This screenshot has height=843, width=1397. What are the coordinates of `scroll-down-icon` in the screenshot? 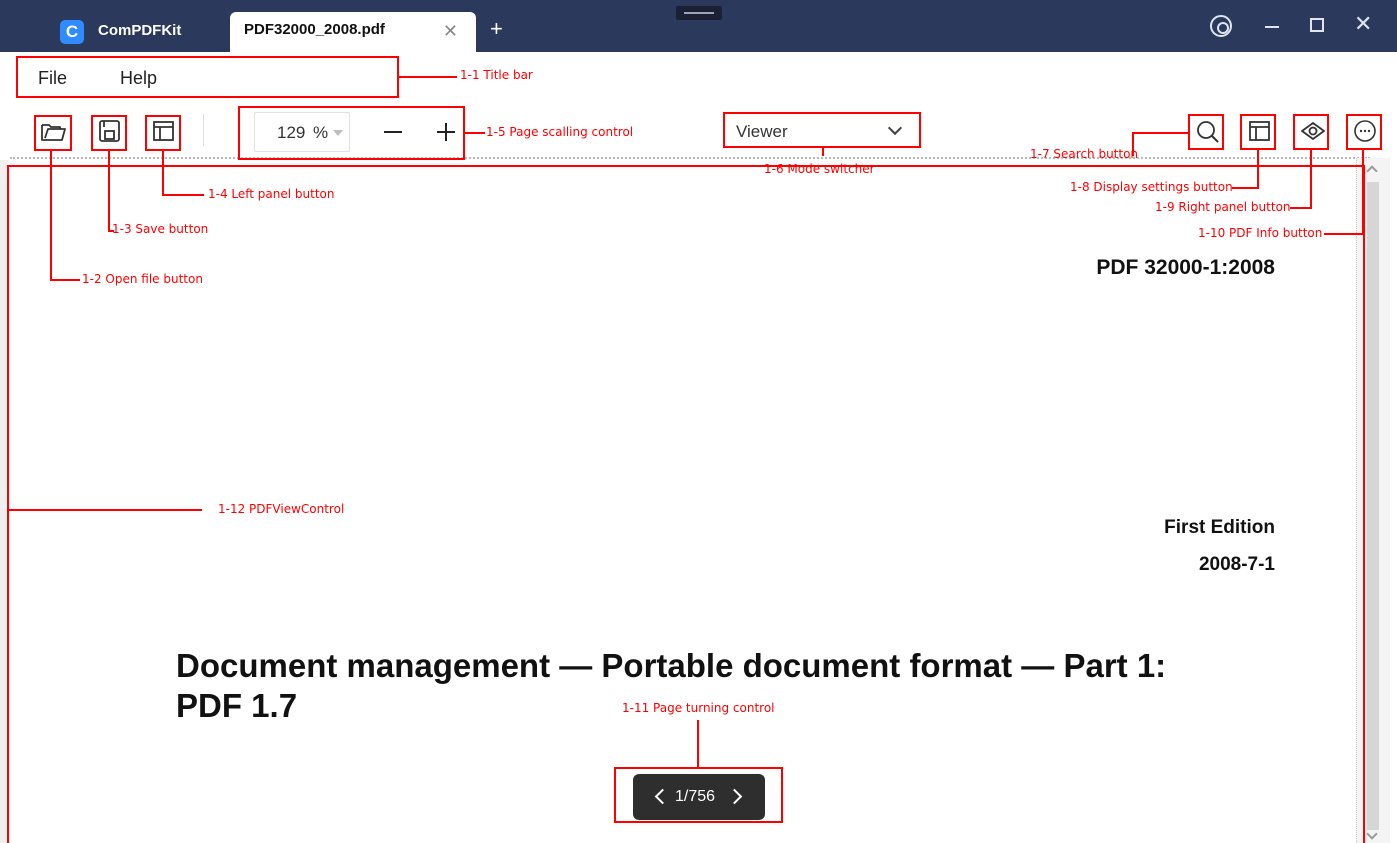 It's located at (1372, 834).